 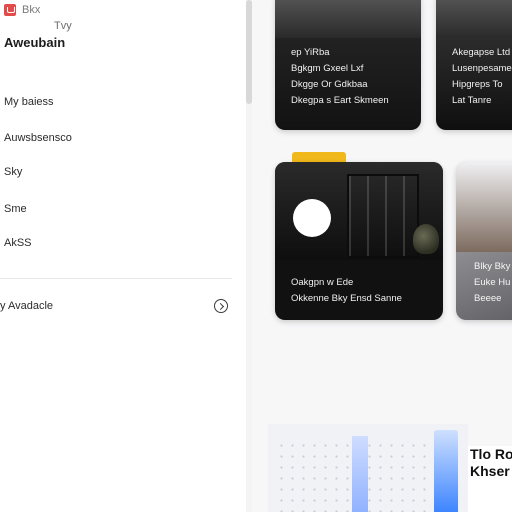 I want to click on chevron-right-circle-icon, so click(x=221, y=306).